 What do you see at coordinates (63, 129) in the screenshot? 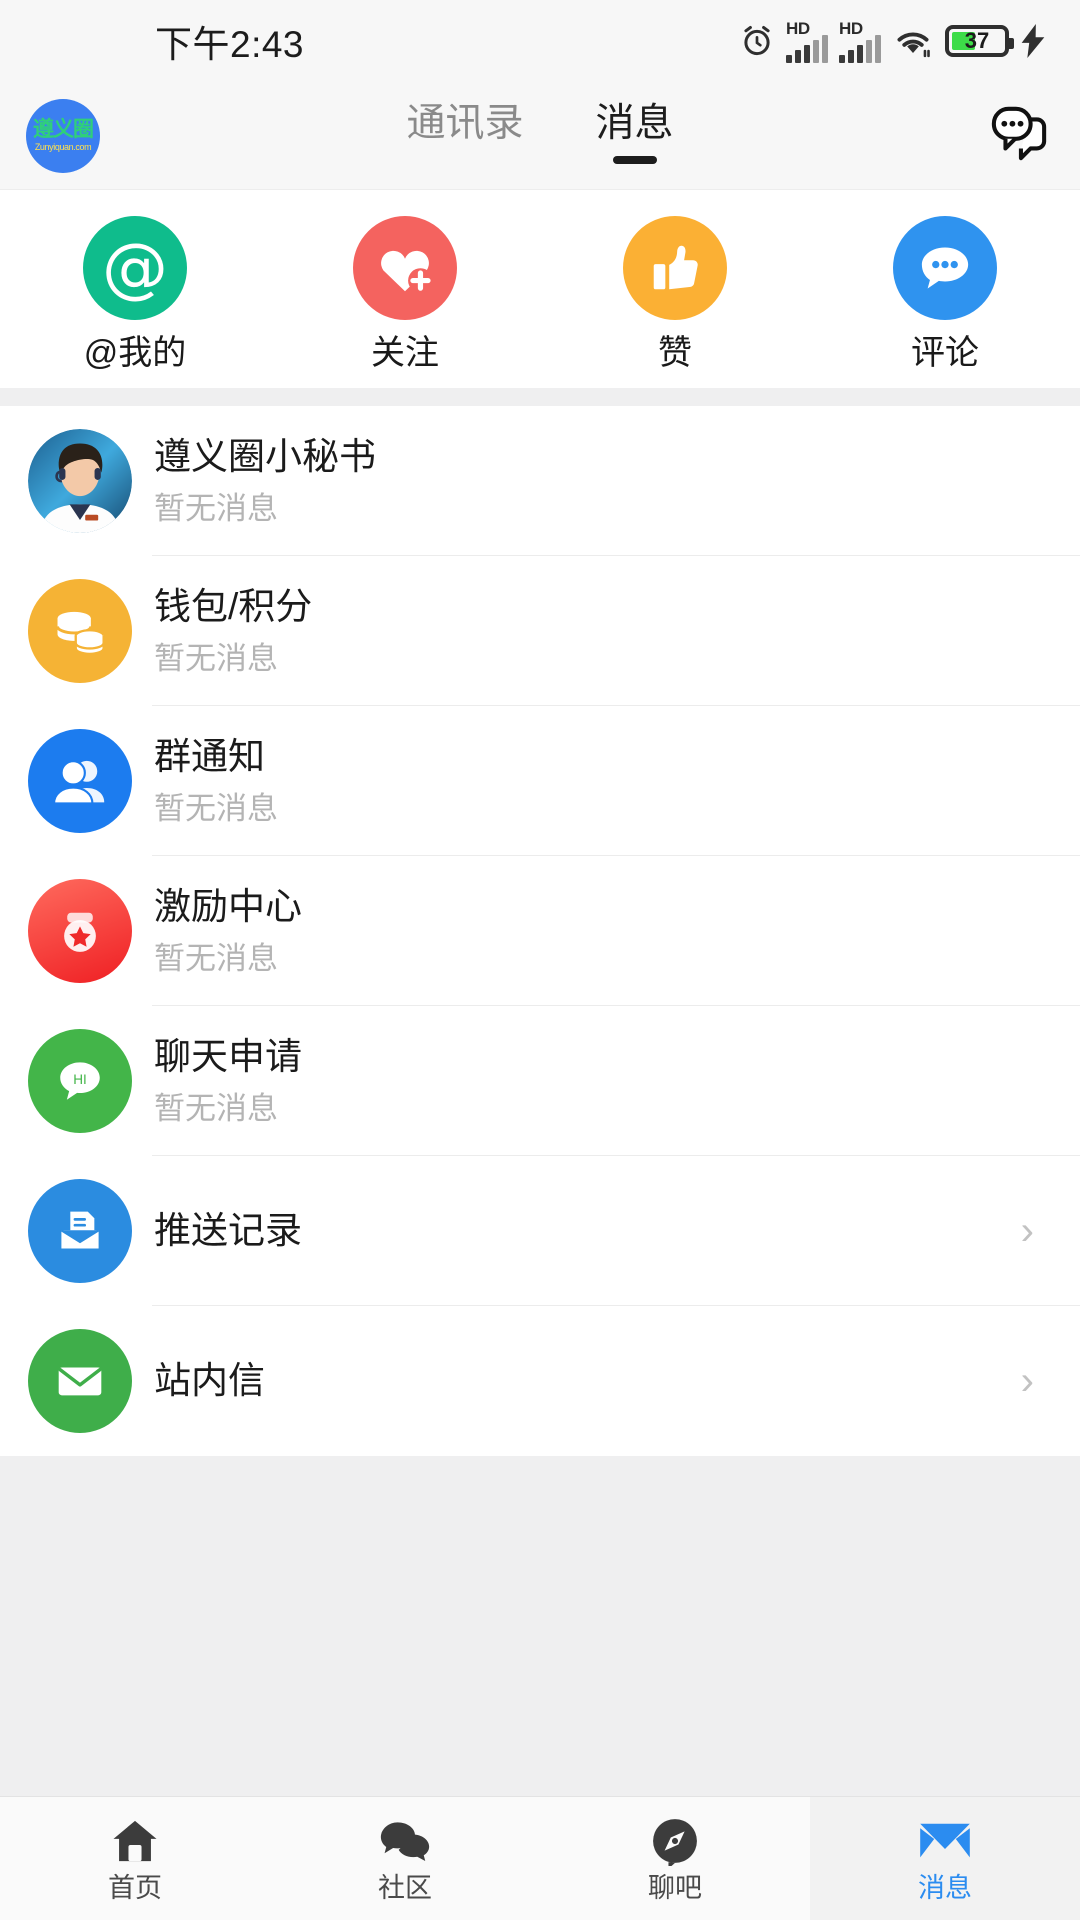
I see `logo-chinese-text: 遵义圈` at bounding box center [63, 129].